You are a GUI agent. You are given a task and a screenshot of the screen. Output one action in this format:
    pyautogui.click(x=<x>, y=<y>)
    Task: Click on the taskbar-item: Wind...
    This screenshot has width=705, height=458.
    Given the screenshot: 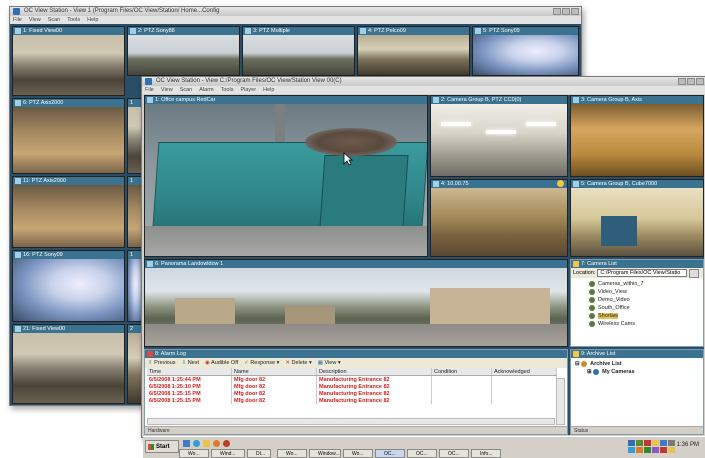 What is the action you would take?
    pyautogui.click(x=228, y=453)
    